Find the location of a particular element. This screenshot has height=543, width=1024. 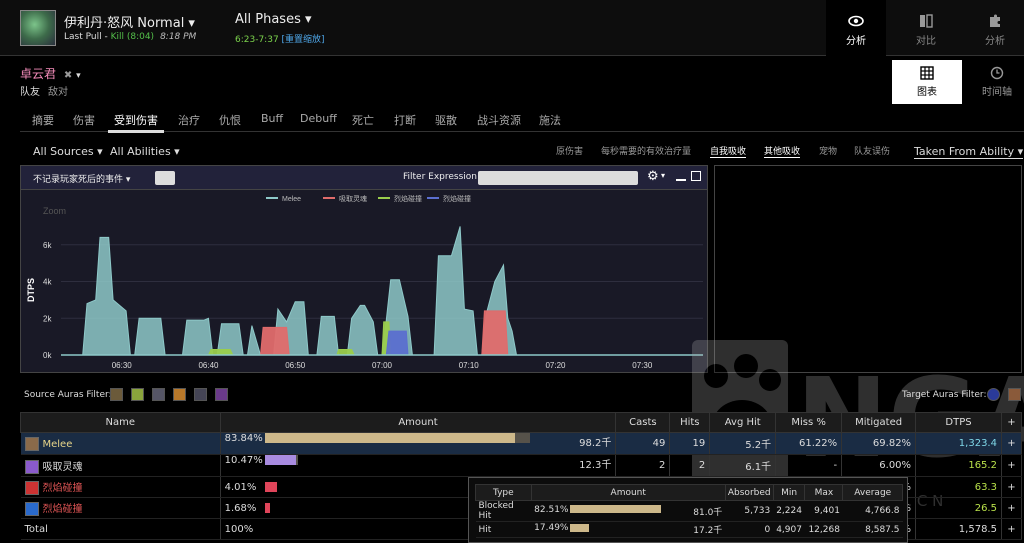

player-selector: 卓云君 ✖ ▾ is located at coordinates (50, 73).